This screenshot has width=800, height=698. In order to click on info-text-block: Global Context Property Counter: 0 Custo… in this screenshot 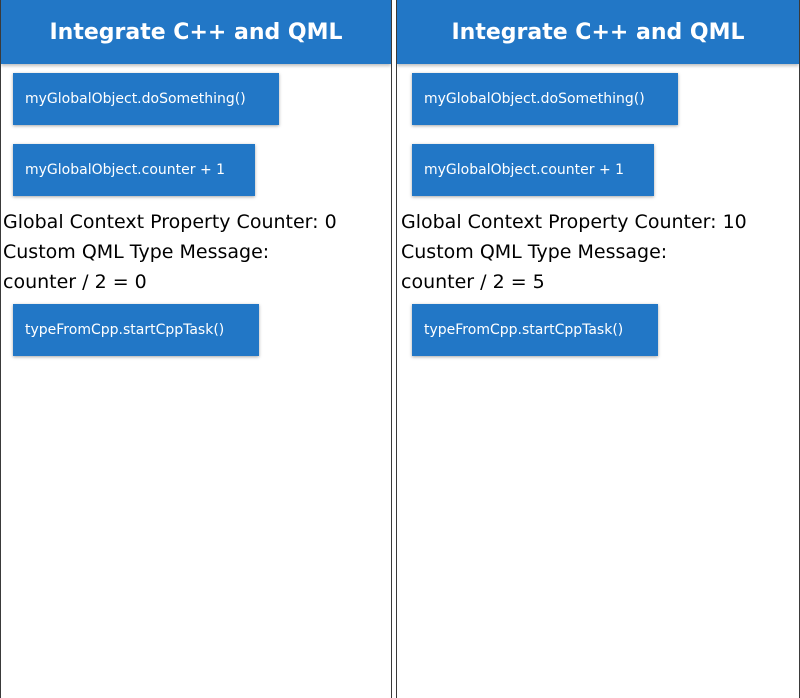, I will do `click(170, 252)`.